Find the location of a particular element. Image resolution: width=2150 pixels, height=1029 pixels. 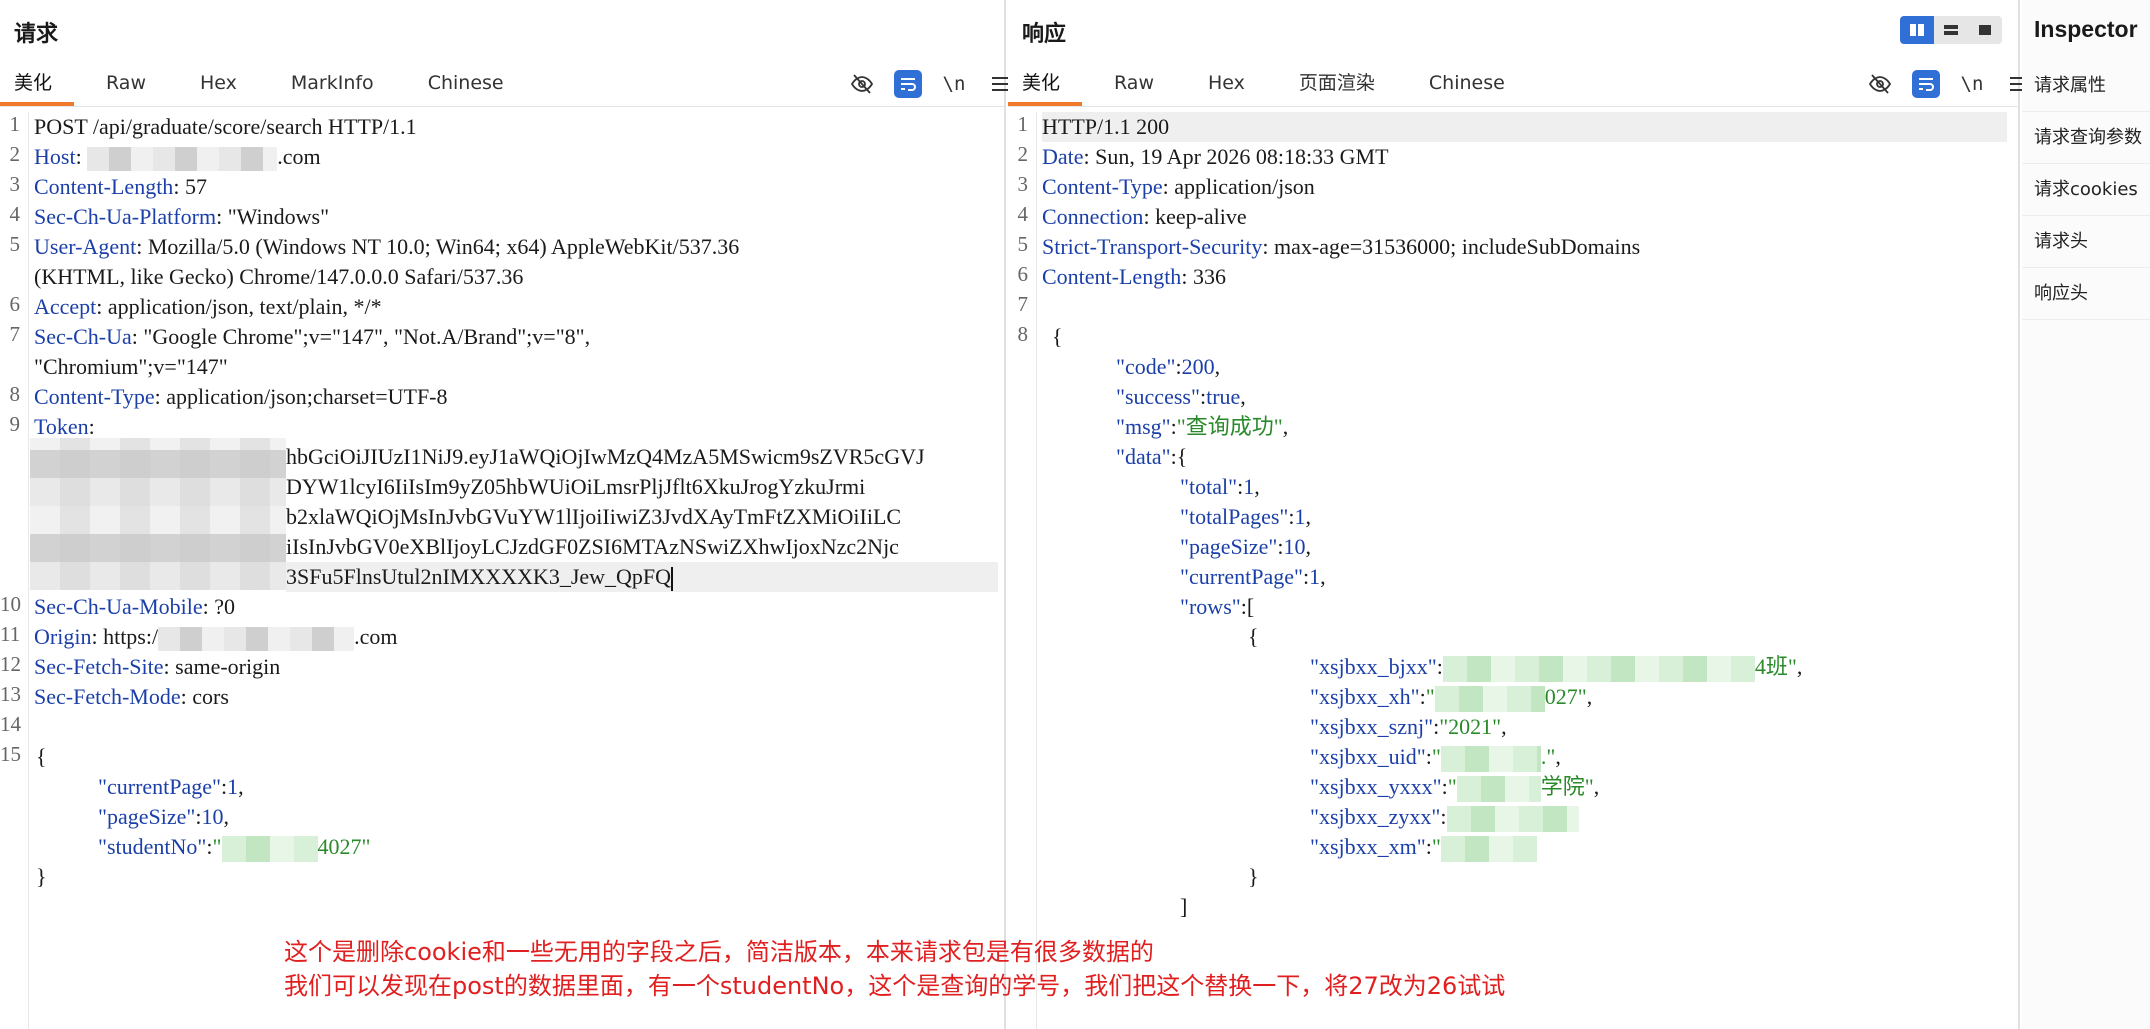

json-rows-close: ] is located at coordinates (1184, 906).